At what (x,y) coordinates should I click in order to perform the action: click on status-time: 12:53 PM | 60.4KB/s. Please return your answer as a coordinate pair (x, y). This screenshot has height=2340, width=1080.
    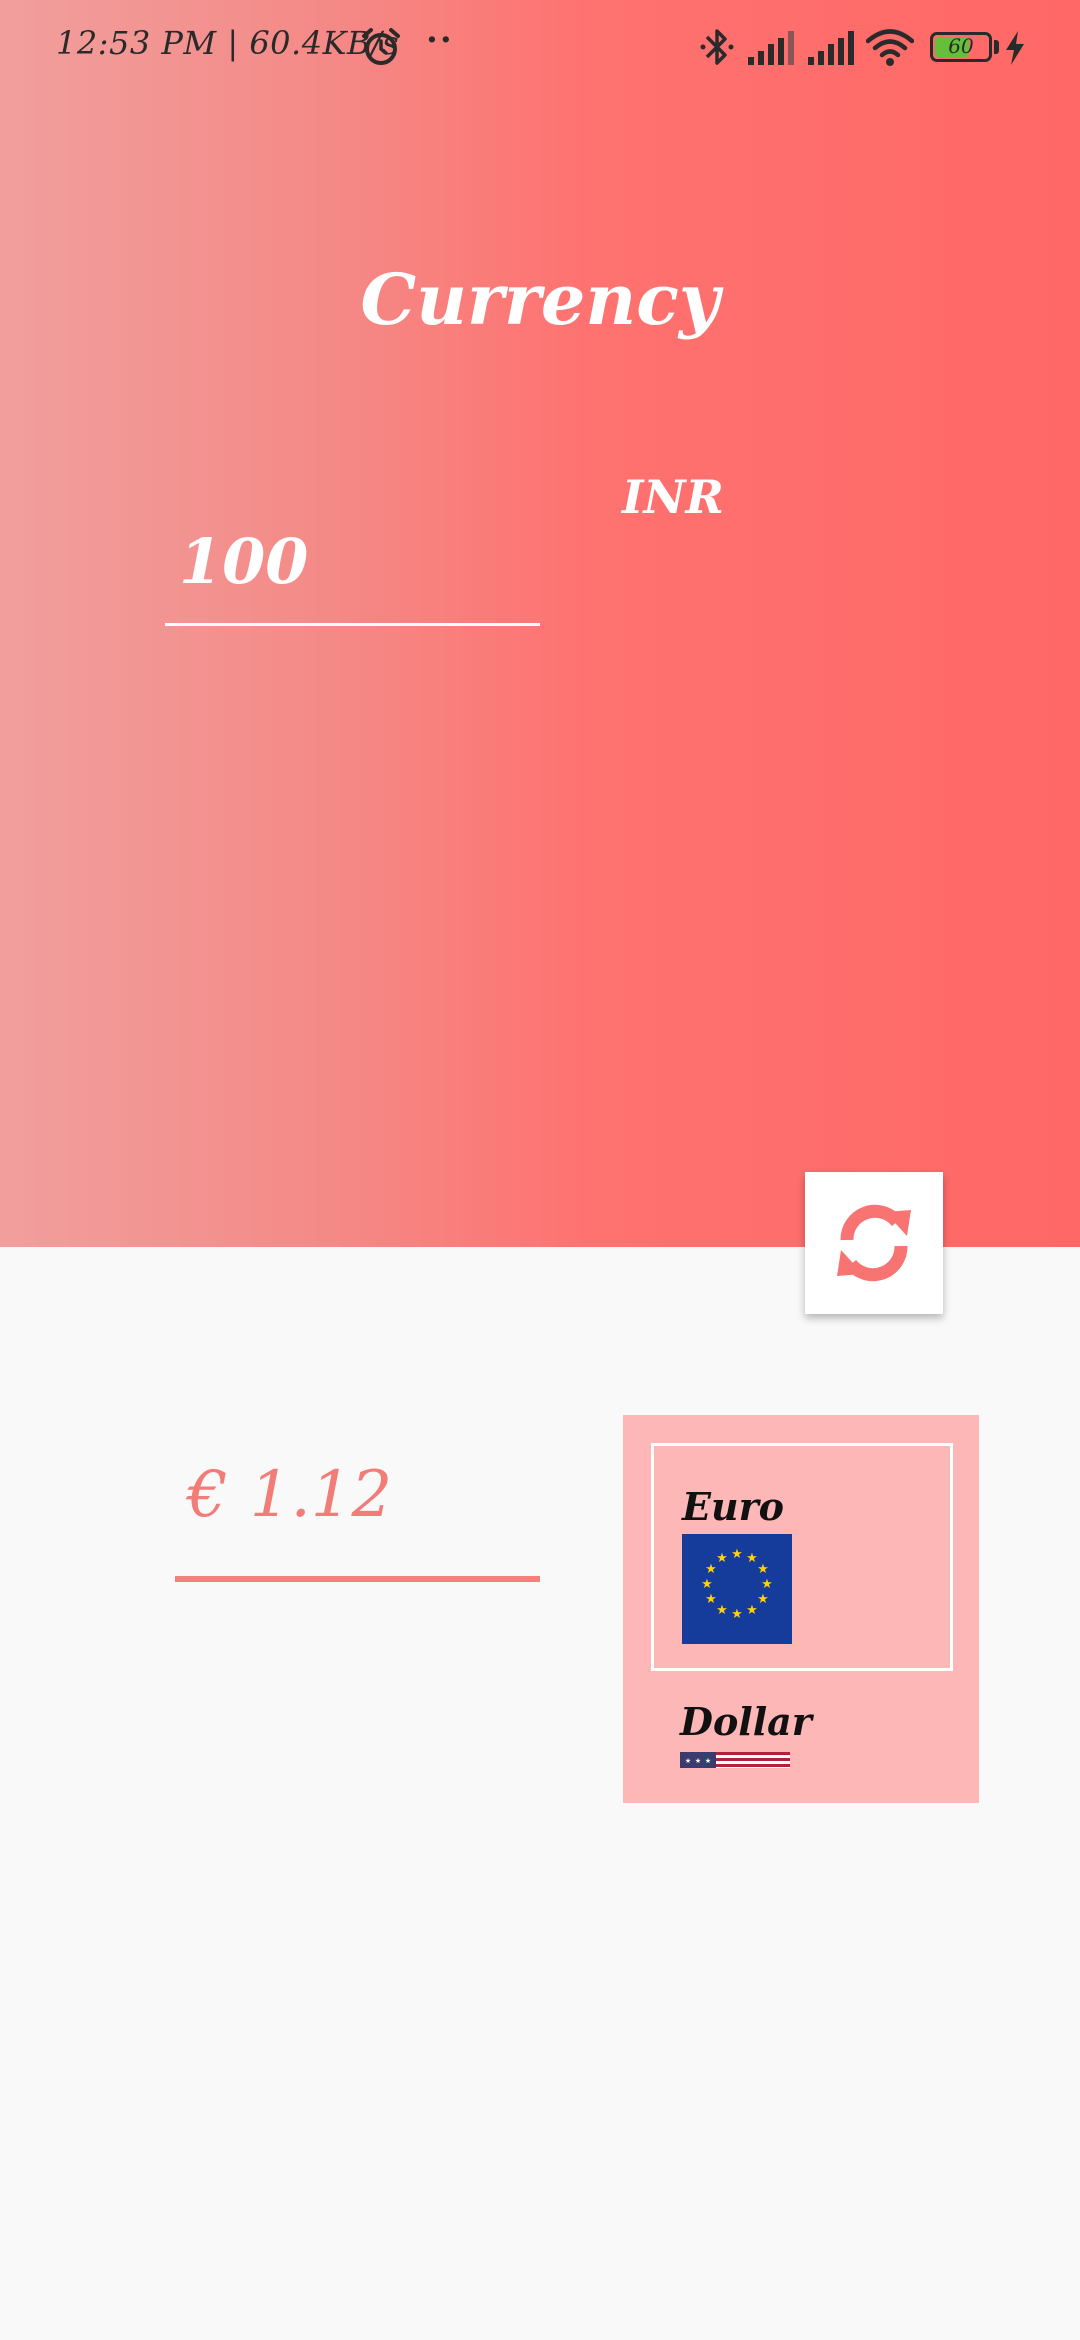
    Looking at the image, I should click on (228, 43).